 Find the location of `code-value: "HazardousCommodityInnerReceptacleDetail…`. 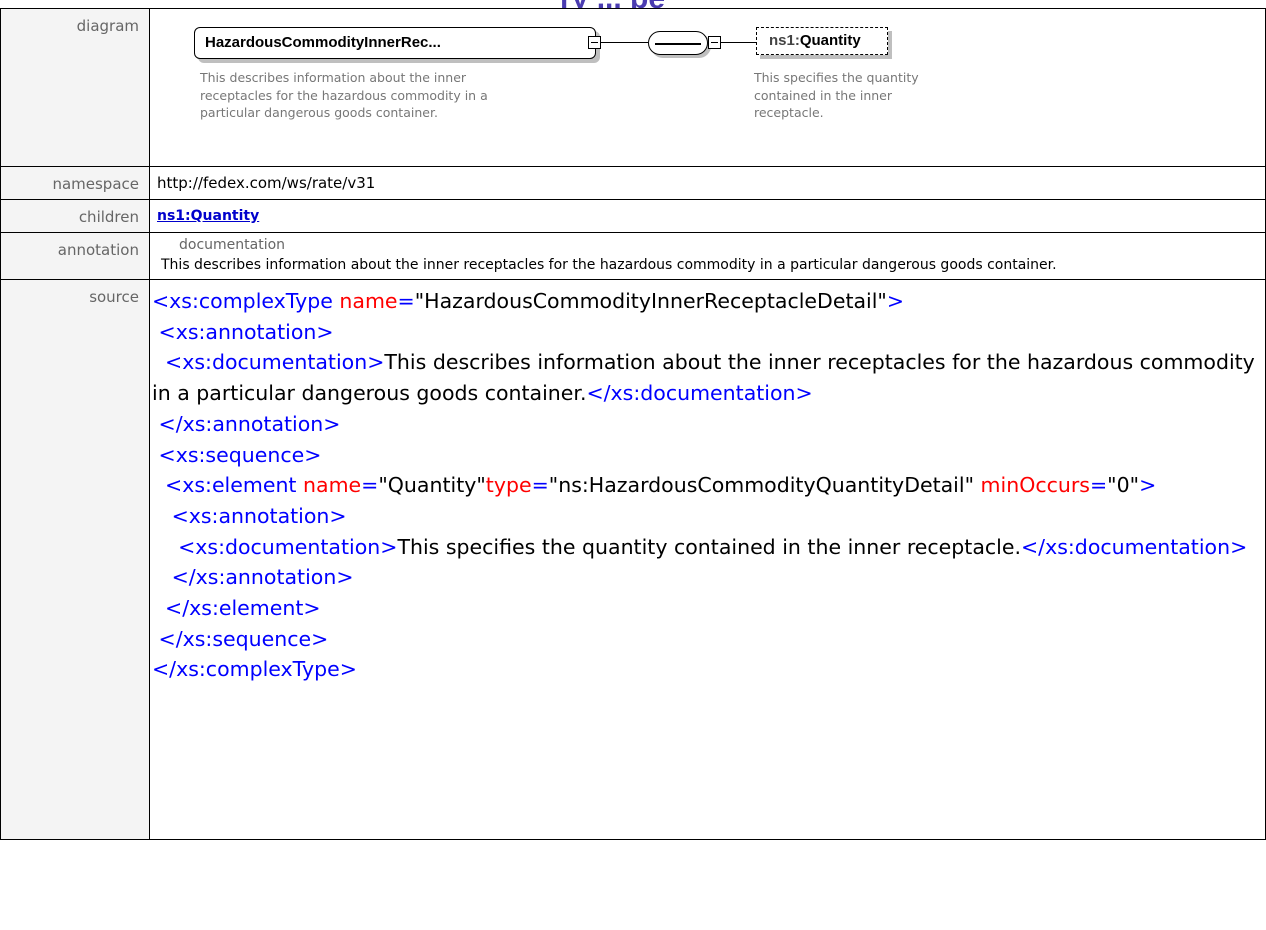

code-value: "HazardousCommodityInnerReceptacleDetail… is located at coordinates (650, 301).